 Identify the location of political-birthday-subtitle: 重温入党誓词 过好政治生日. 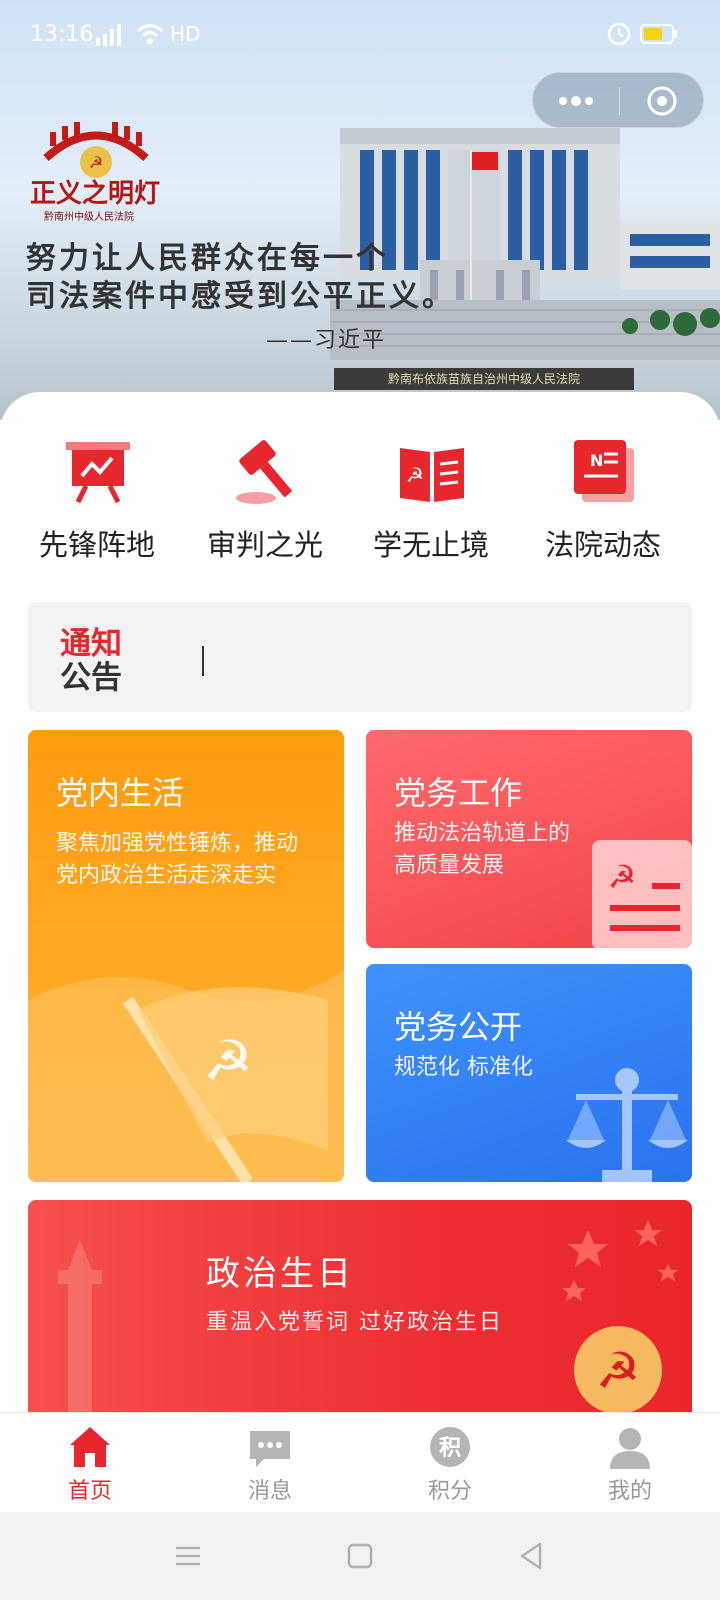
(354, 1322).